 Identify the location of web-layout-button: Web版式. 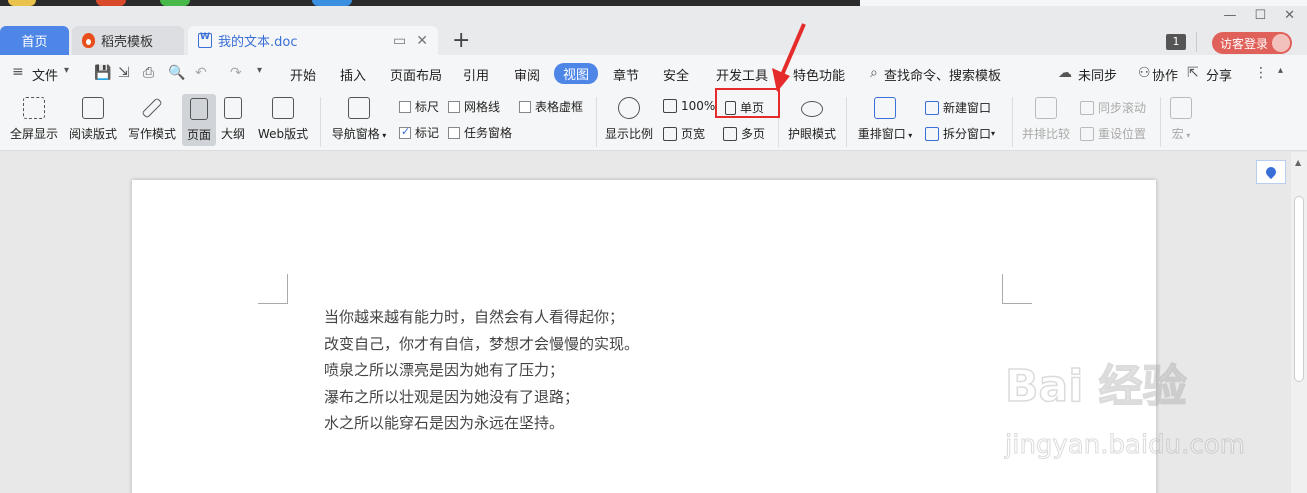
(283, 116).